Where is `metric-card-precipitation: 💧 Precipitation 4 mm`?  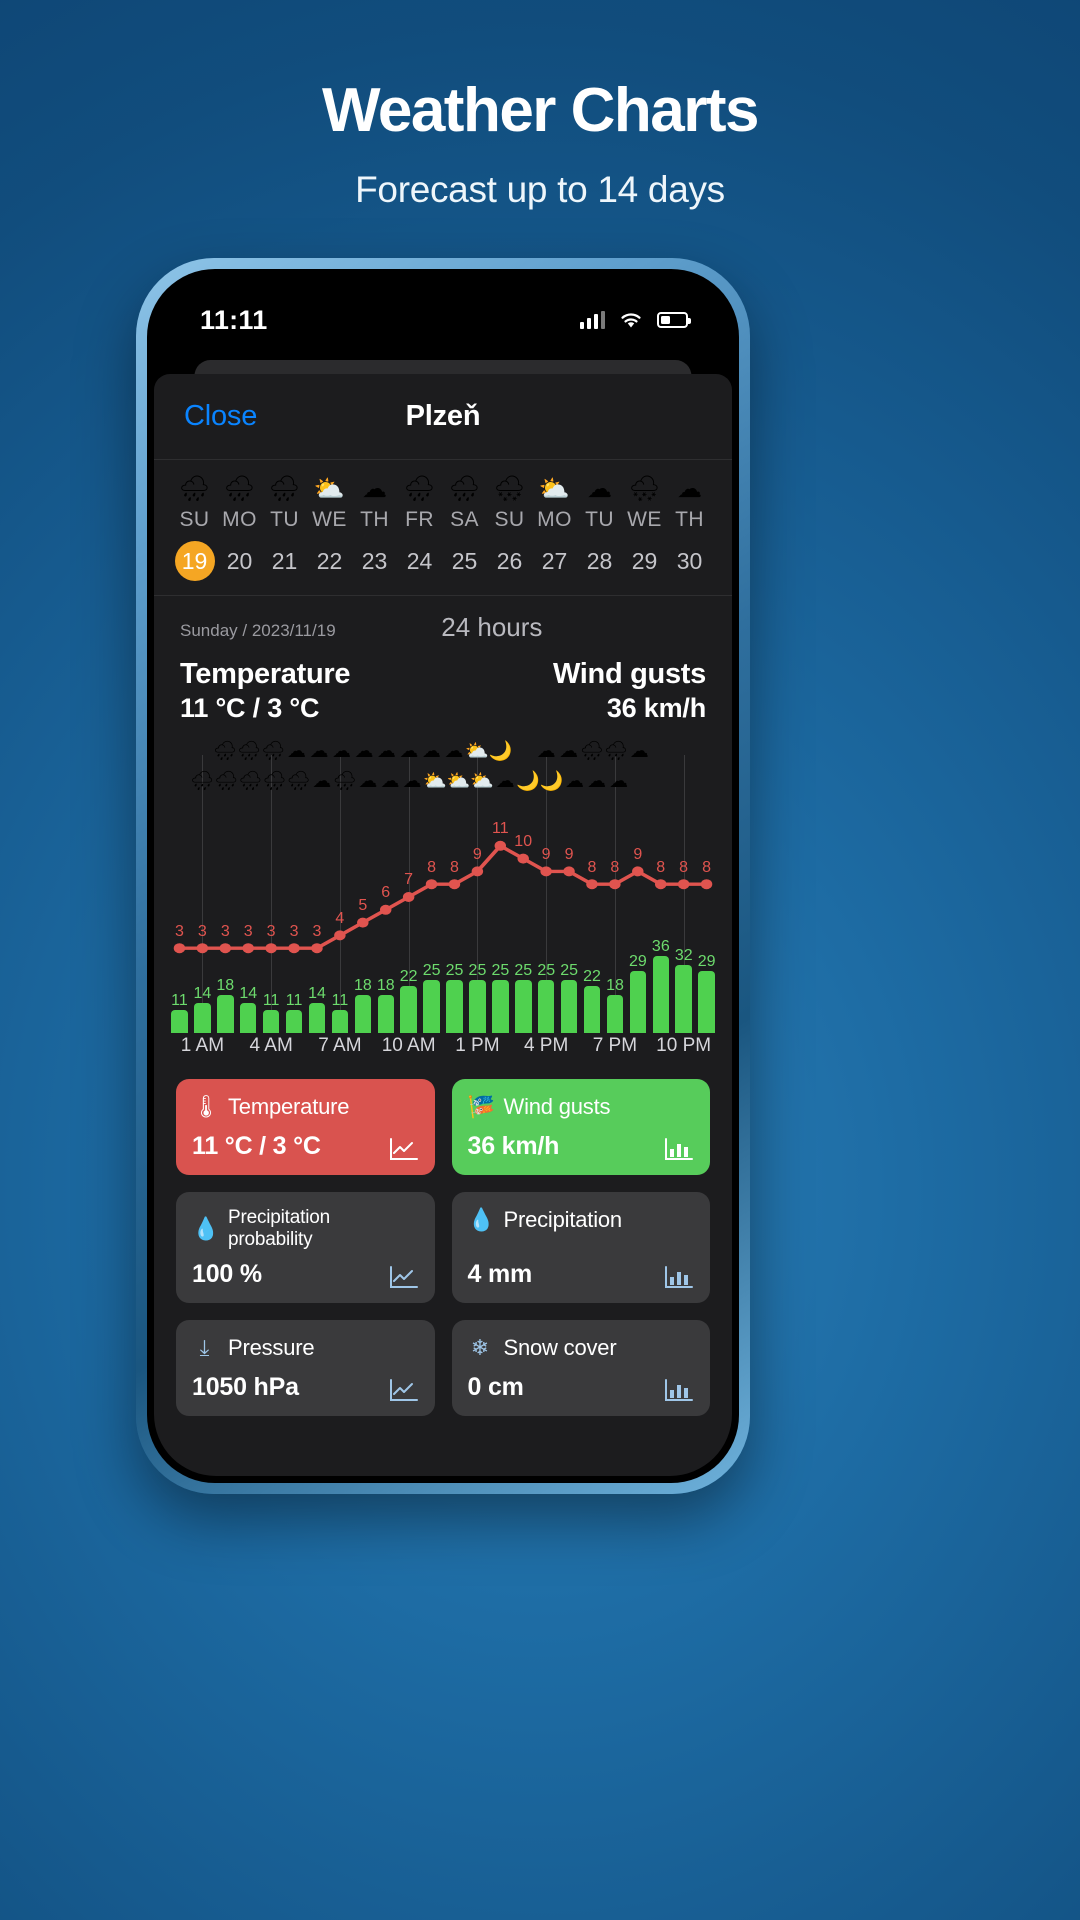 metric-card-precipitation: 💧 Precipitation 4 mm is located at coordinates (580, 1248).